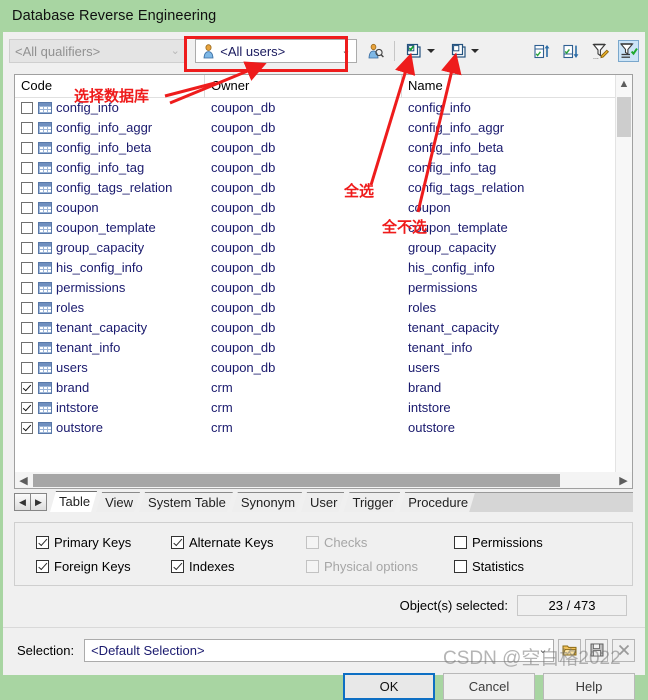 The height and width of the screenshot is (700, 648). Describe the element at coordinates (276, 51) in the screenshot. I see `user-select: <All users> ⌄` at that location.